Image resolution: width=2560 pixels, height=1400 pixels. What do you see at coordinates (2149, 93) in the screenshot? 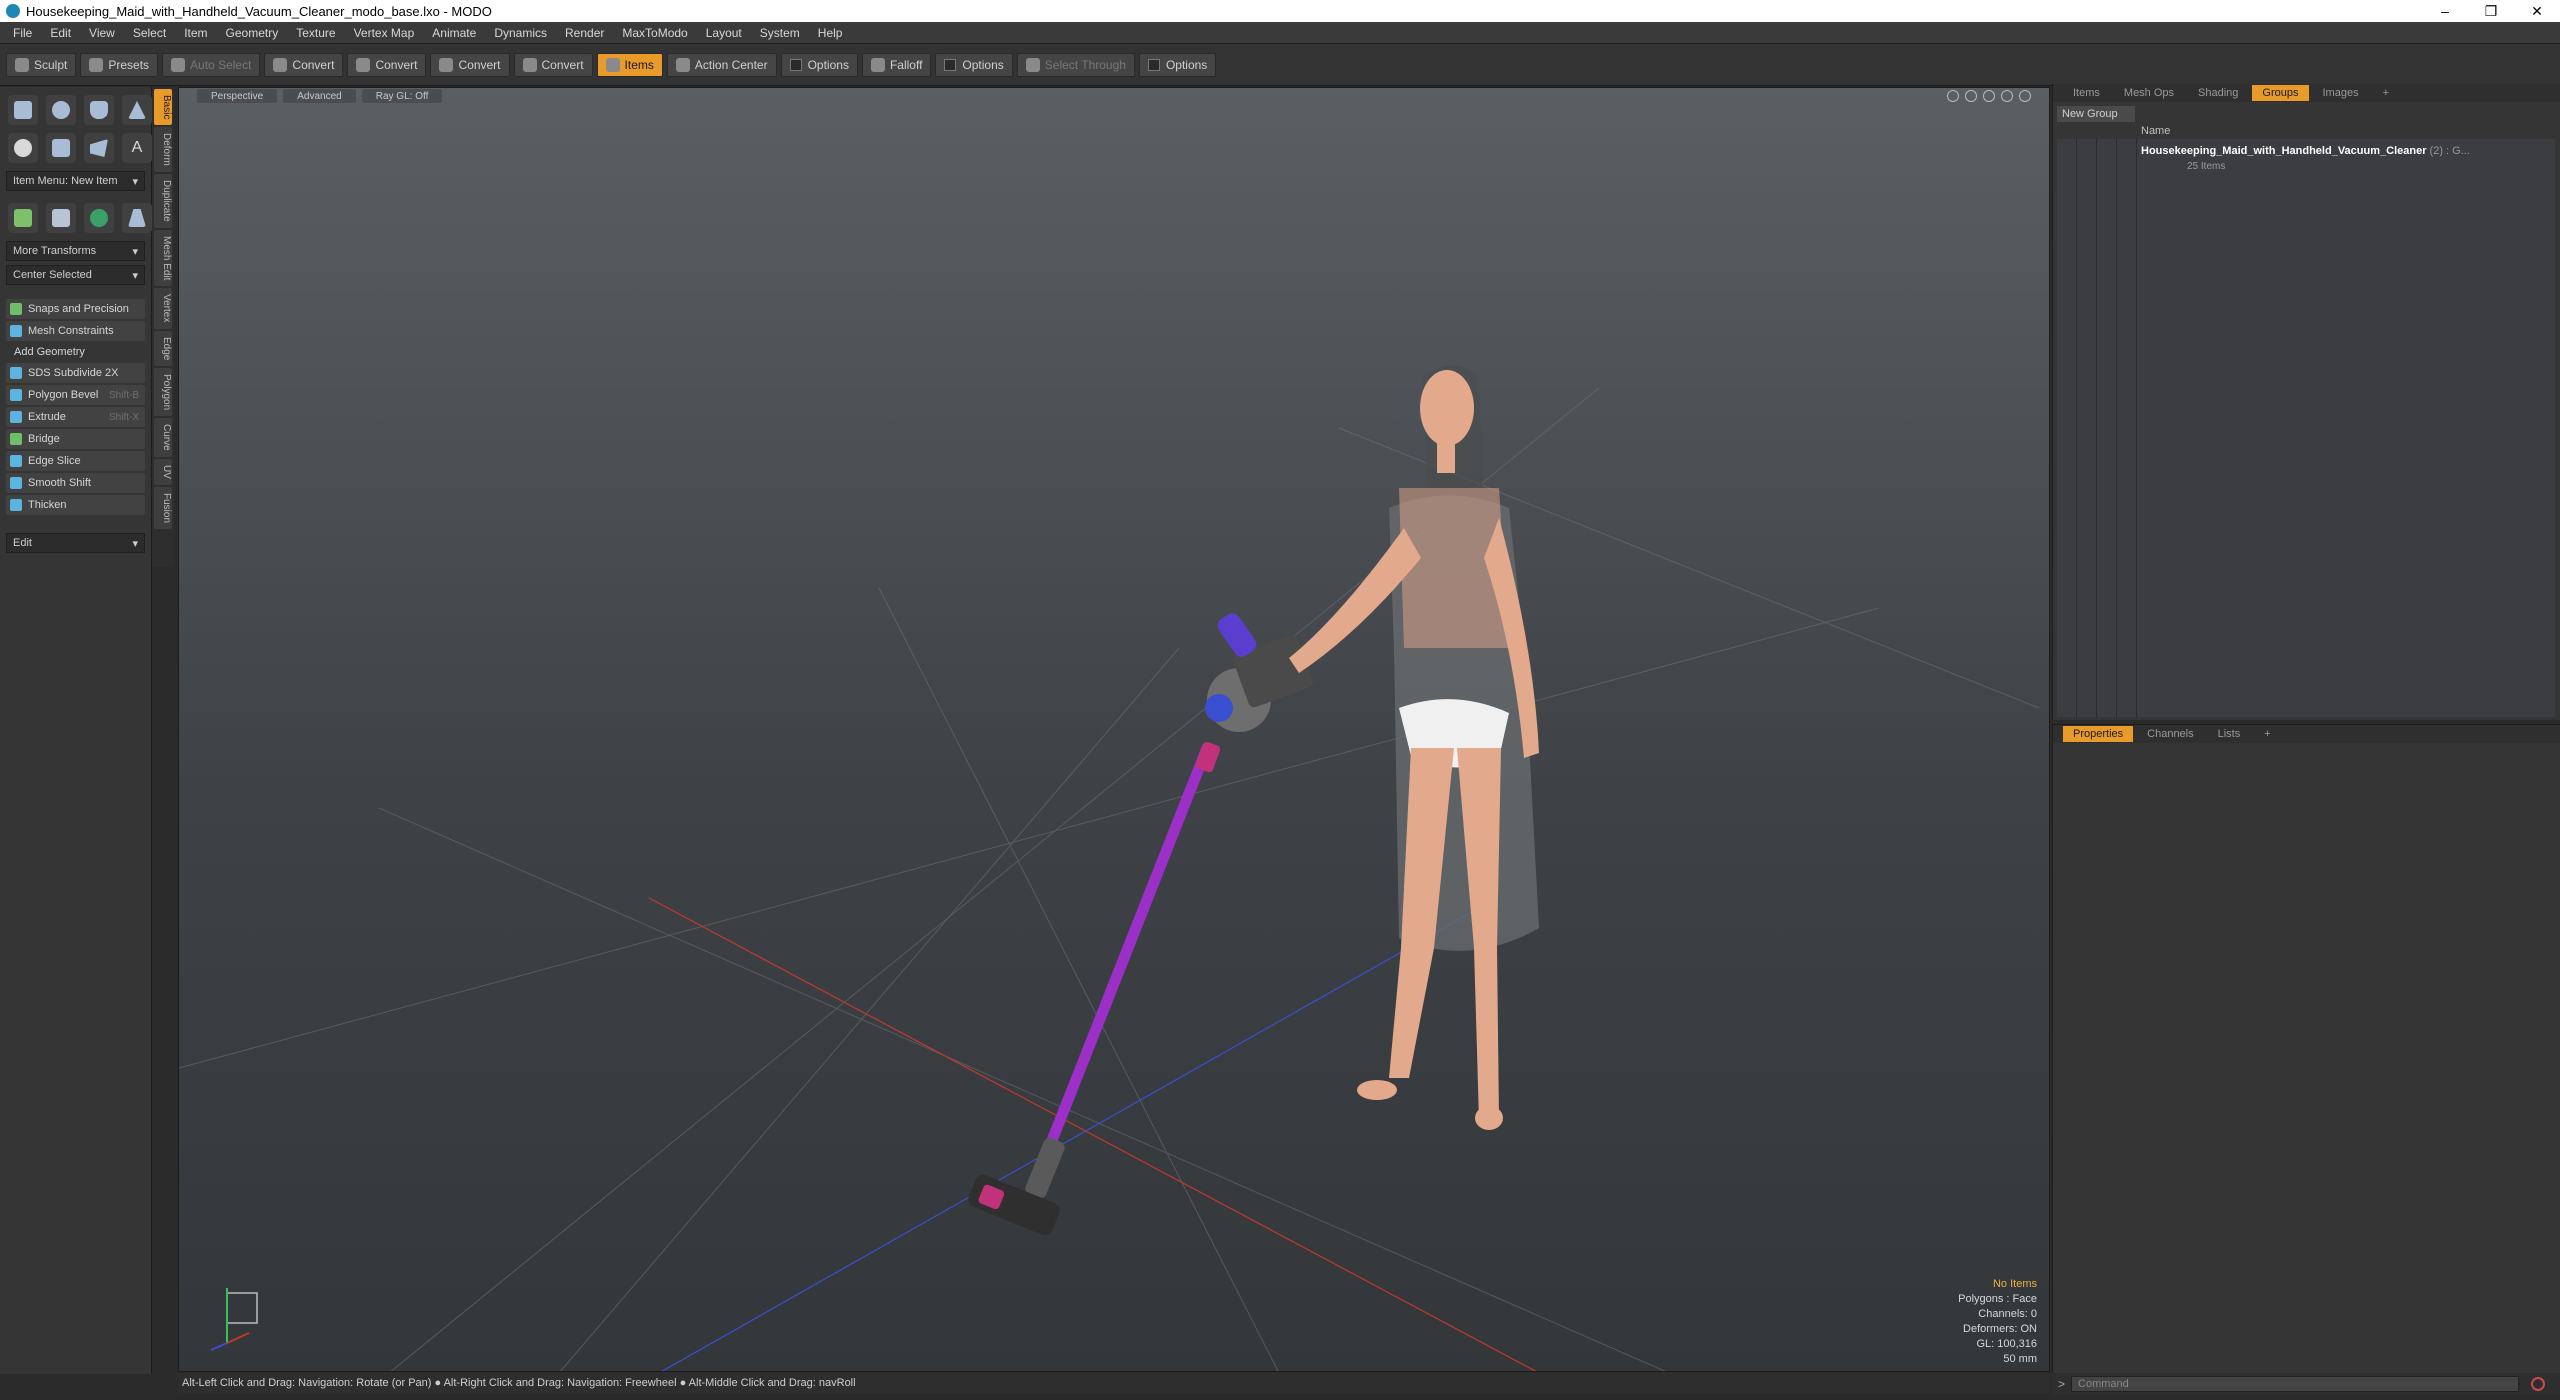
I see `tab-mesh-ops: Mesh Ops` at bounding box center [2149, 93].